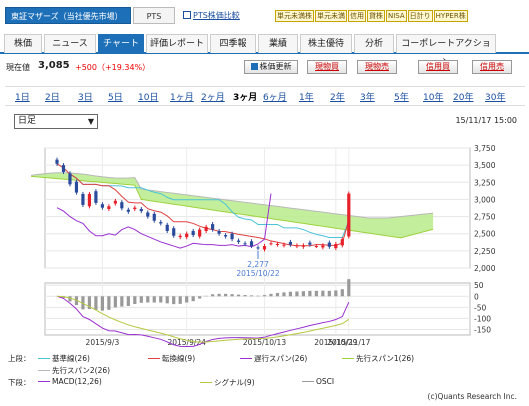  What do you see at coordinates (148, 96) in the screenshot?
I see `period-4: 10日` at bounding box center [148, 96].